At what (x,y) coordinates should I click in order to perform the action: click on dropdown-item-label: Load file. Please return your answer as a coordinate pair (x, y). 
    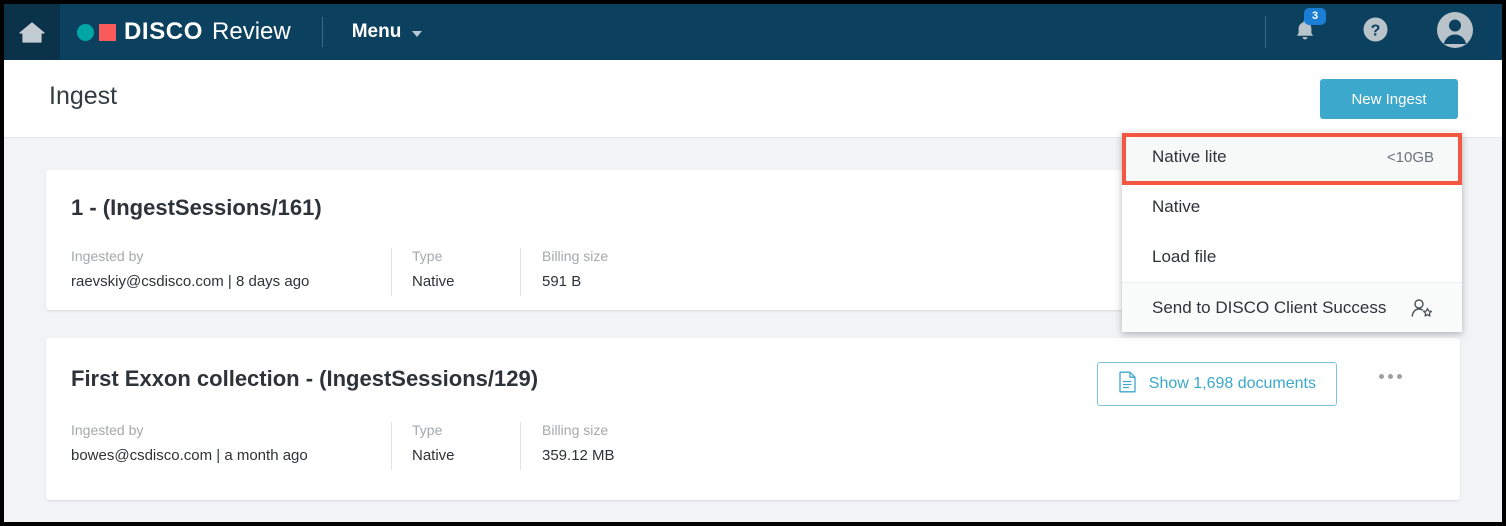
    Looking at the image, I should click on (1184, 256).